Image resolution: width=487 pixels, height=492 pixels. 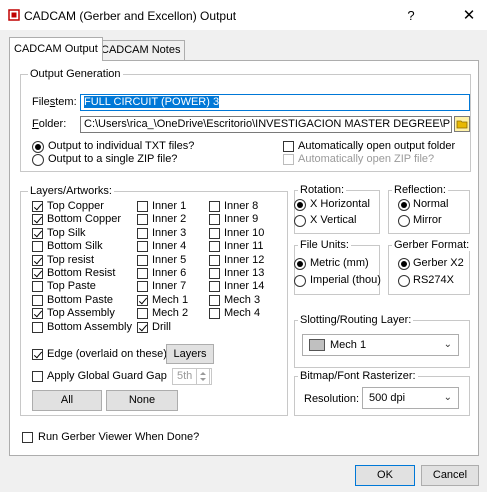 What do you see at coordinates (385, 475) in the screenshot?
I see `ok-button: OK` at bounding box center [385, 475].